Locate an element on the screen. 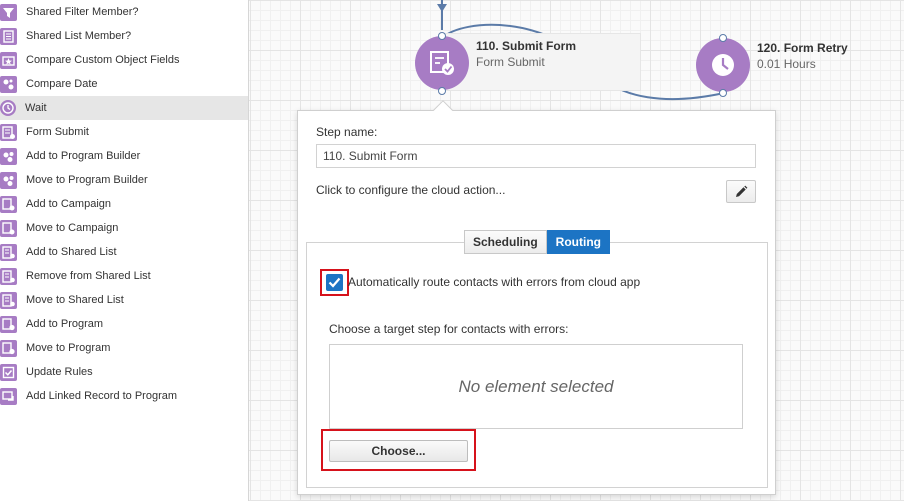 Image resolution: width=904 pixels, height=501 pixels. palette-item-label: Move to Campaign is located at coordinates (72, 228).